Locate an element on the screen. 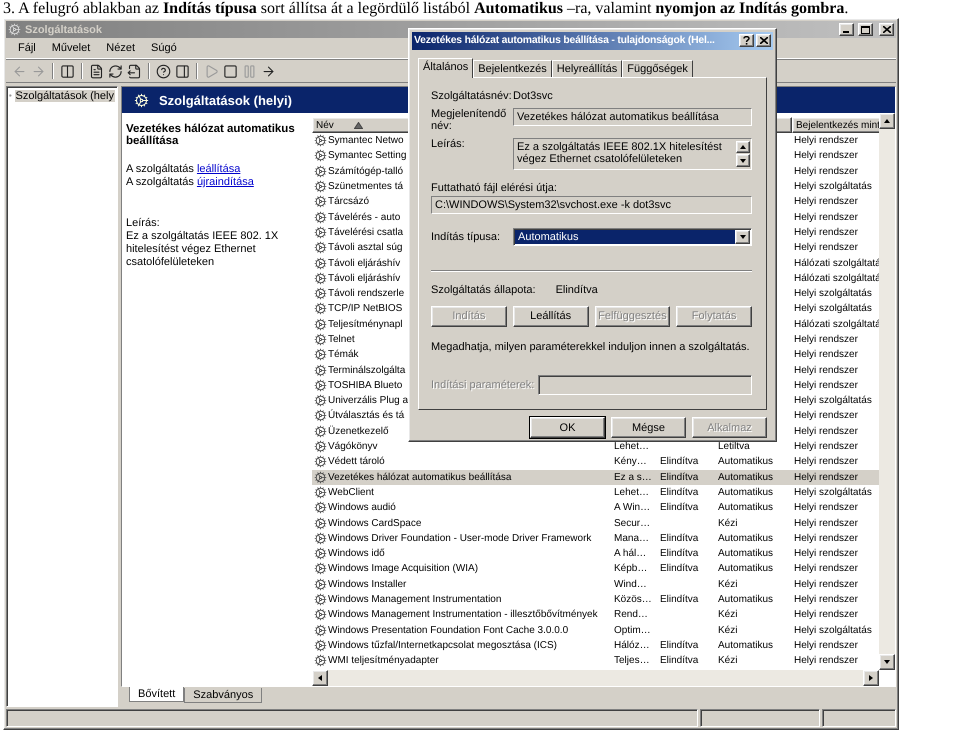 This screenshot has width=959, height=732. refresh-icon is located at coordinates (115, 71).